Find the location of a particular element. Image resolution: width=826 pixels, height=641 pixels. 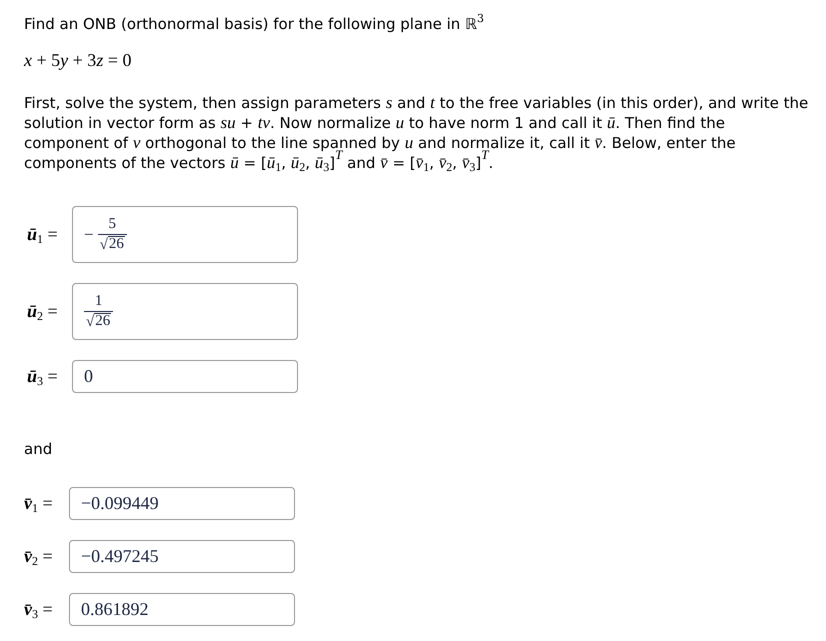

variable-label: ū$_{1}$ = is located at coordinates (42, 235).